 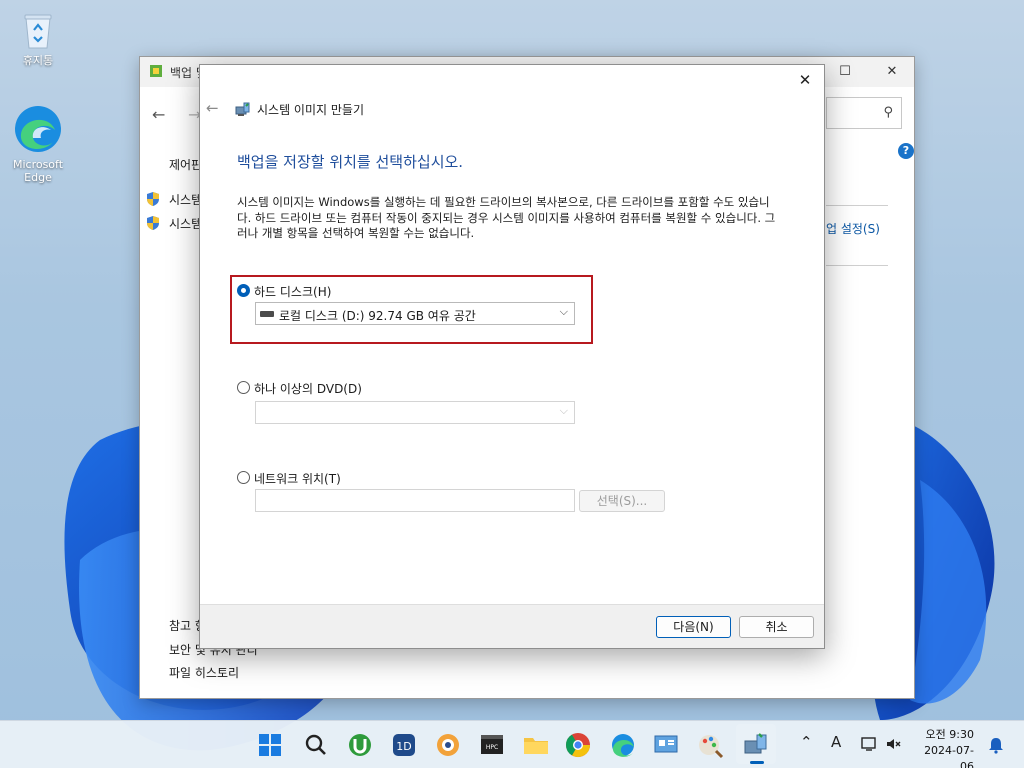 What do you see at coordinates (377, 316) in the screenshot?
I see `hard-disk-select-value: 로컬 디스크 (D:) 92.74 GB 여유 공간` at bounding box center [377, 316].